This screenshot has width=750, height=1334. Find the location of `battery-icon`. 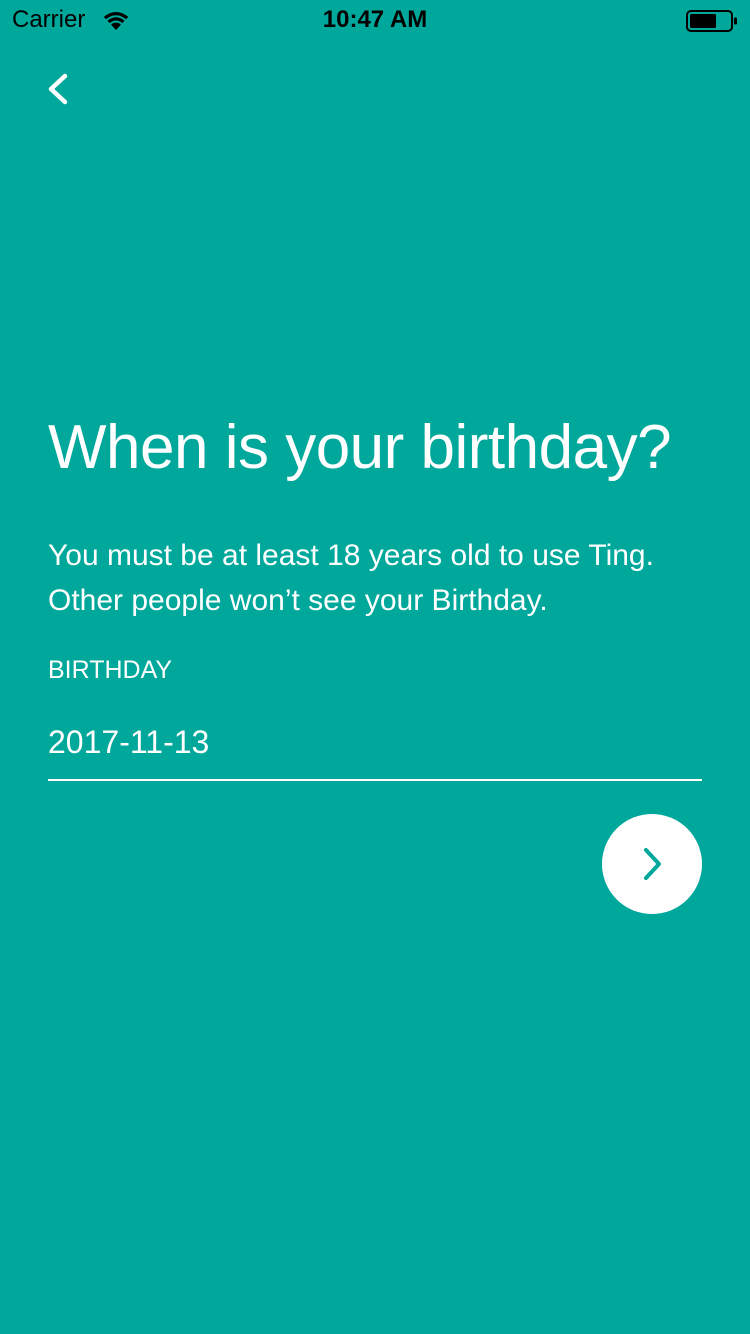

battery-icon is located at coordinates (711, 21).